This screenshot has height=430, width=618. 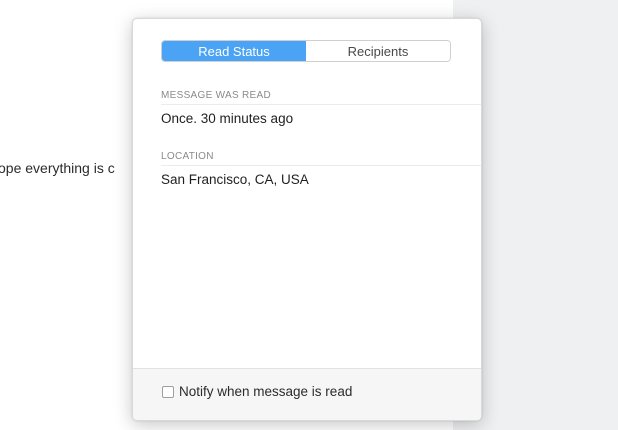 I want to click on notify-checkbox, so click(x=168, y=391).